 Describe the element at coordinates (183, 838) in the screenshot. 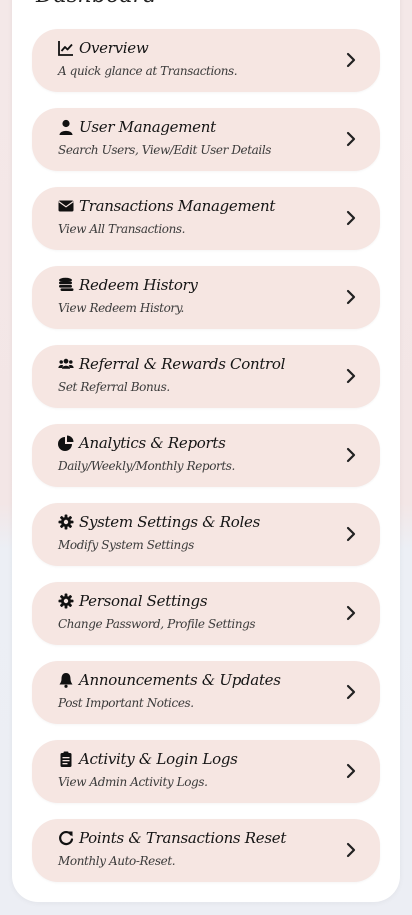

I see `menu-card-title: Points & Transactions Reset` at that location.